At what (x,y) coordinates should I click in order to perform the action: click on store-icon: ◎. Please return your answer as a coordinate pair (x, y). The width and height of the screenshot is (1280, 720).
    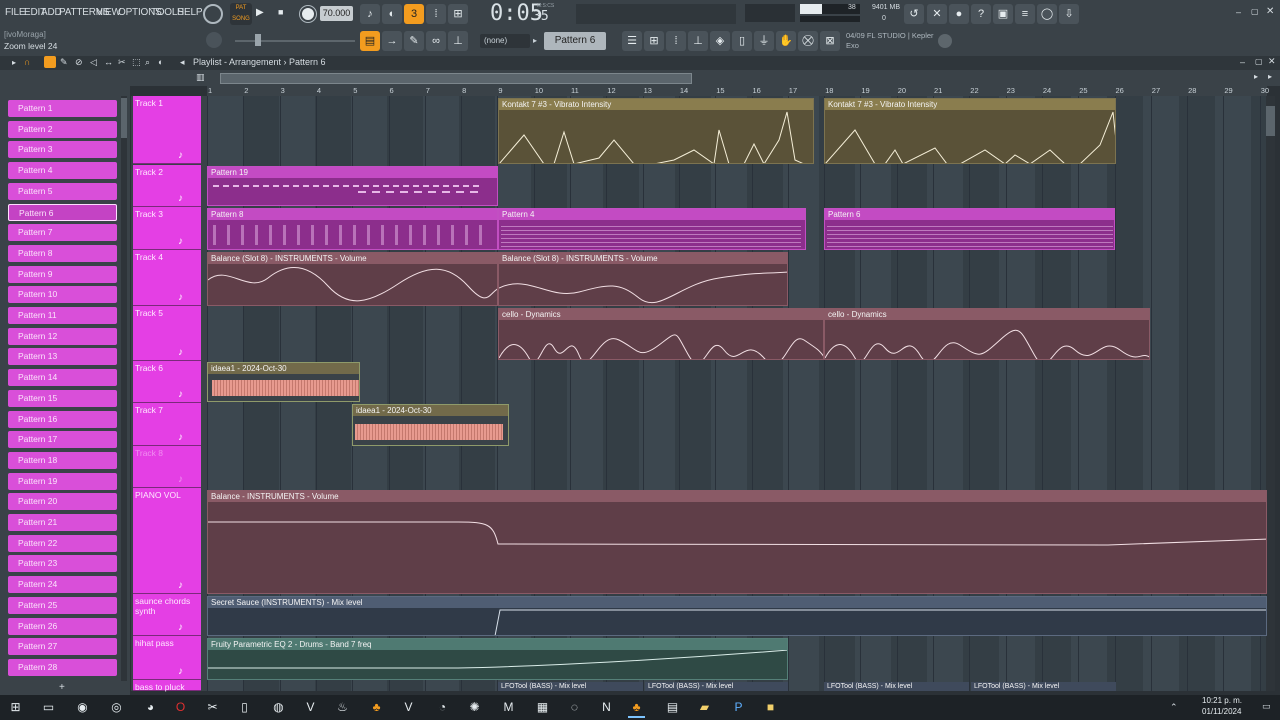
    Looking at the image, I should click on (116, 707).